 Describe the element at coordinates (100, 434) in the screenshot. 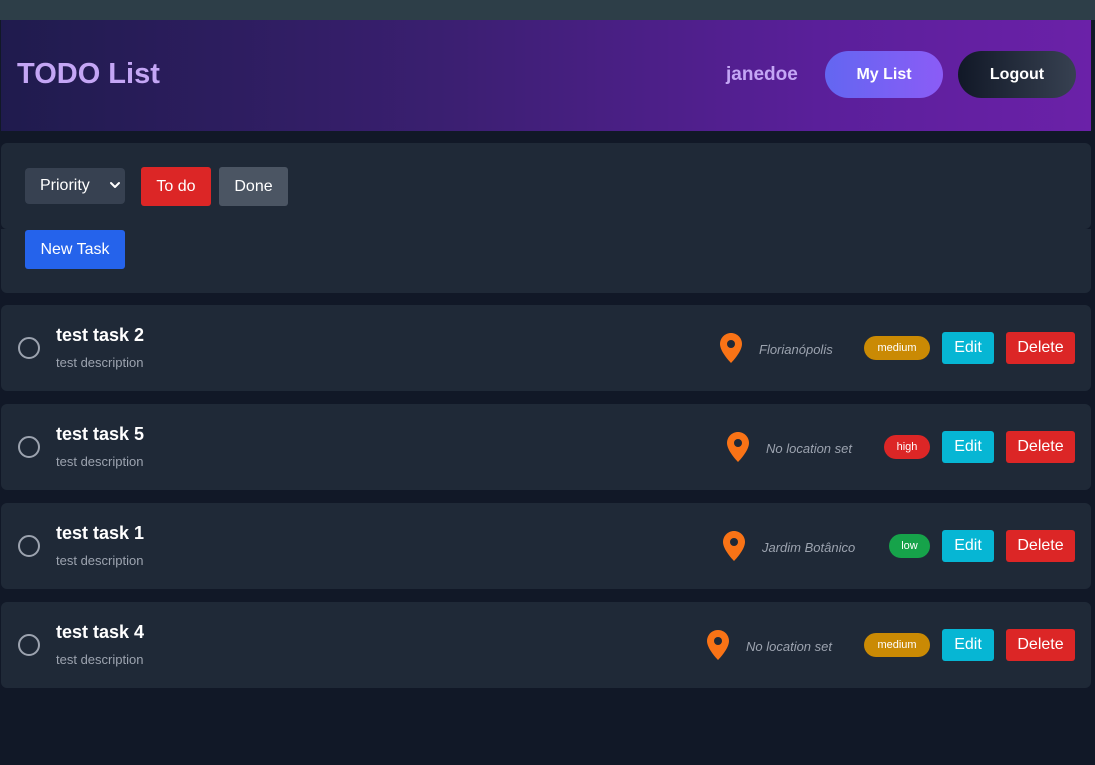

I see `task-title: test task 5` at that location.